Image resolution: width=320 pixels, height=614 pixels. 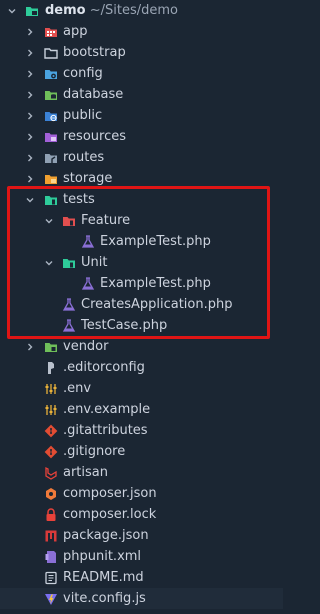 What do you see at coordinates (51, 179) in the screenshot?
I see `storage-folder-icon` at bounding box center [51, 179].